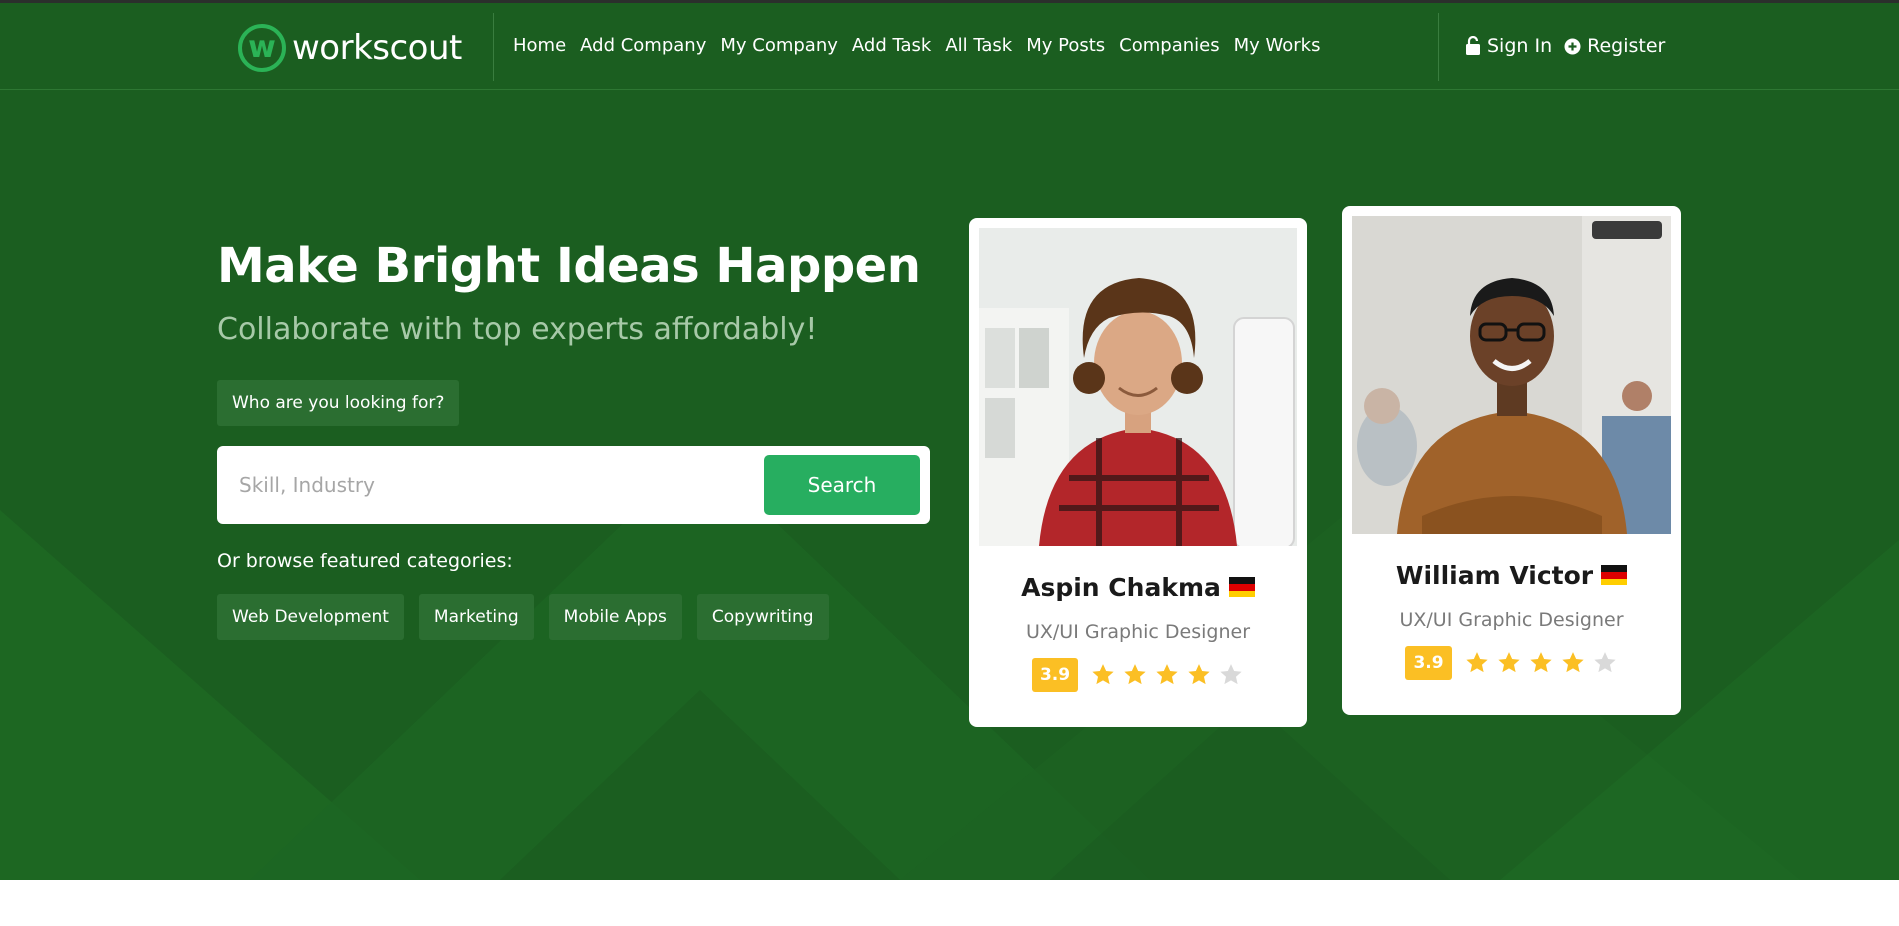 This screenshot has width=1899, height=926. What do you see at coordinates (476, 617) in the screenshot?
I see `category-marketing: Marketing` at bounding box center [476, 617].